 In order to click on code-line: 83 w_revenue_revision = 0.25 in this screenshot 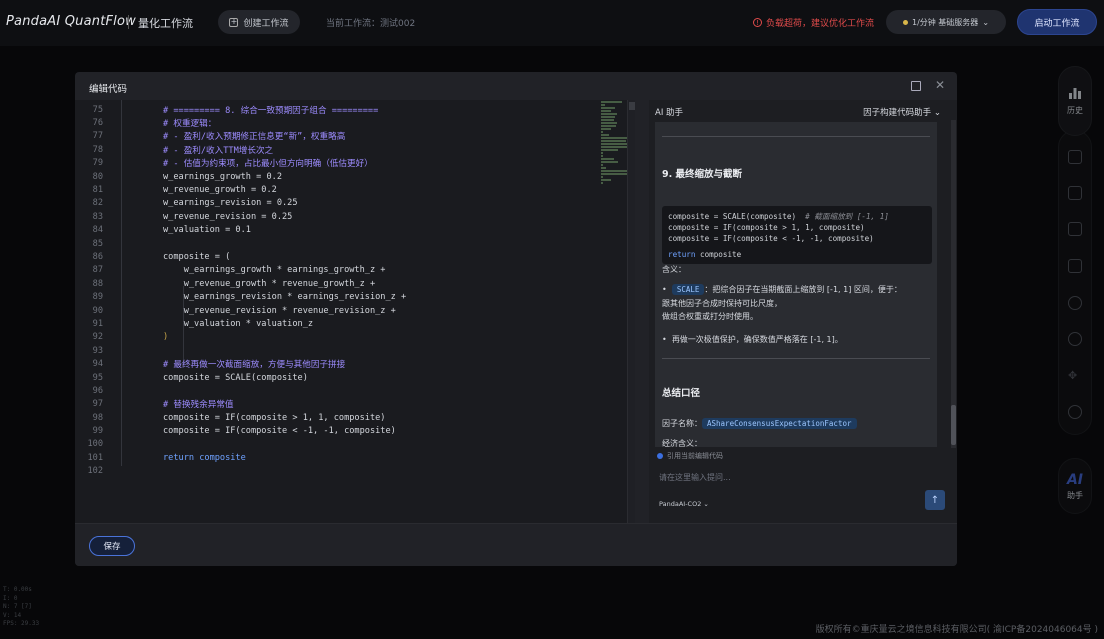, I will do `click(340, 216)`.